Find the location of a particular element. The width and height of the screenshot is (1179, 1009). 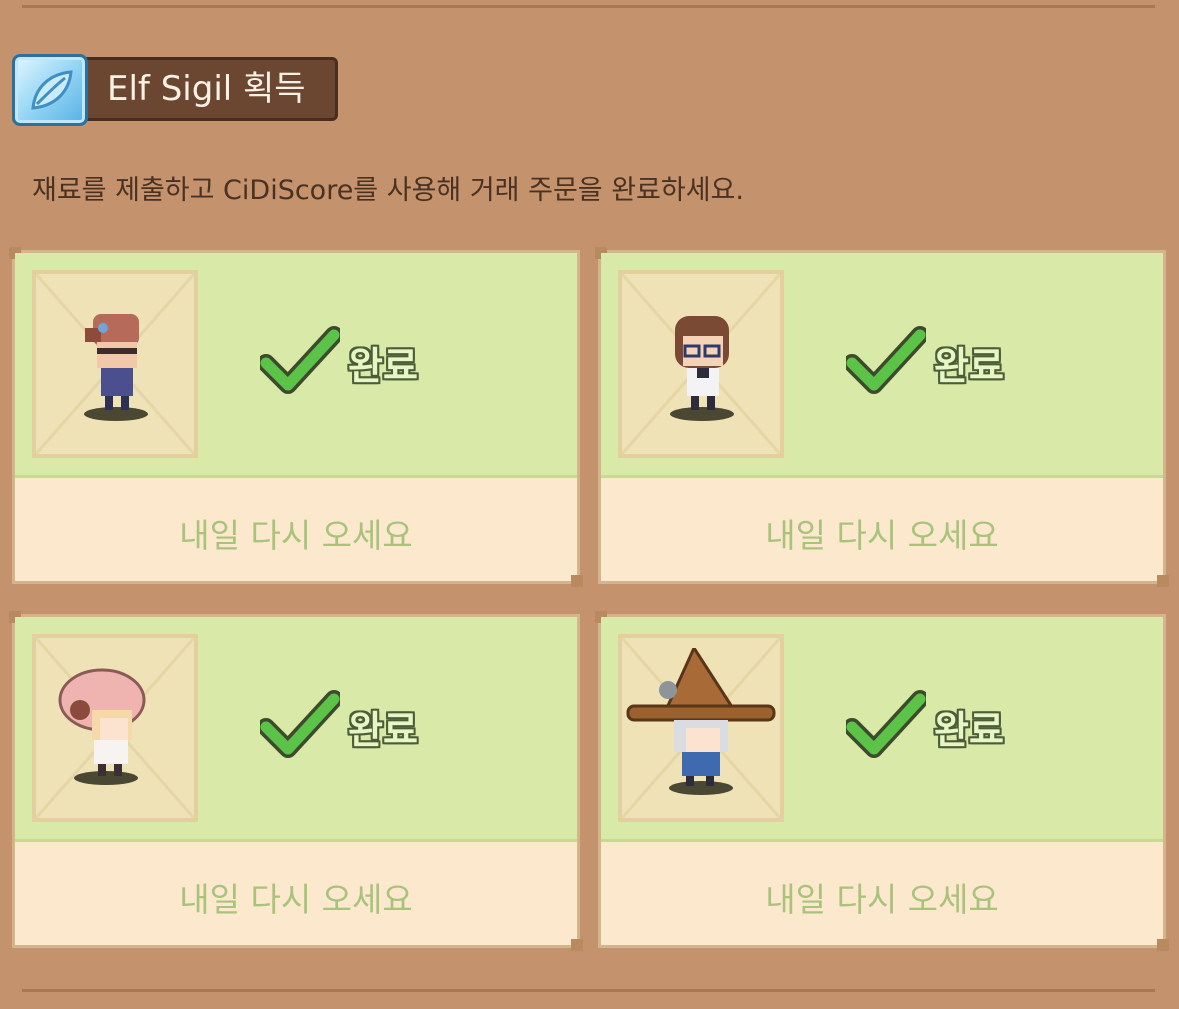

top-divider is located at coordinates (588, 6).